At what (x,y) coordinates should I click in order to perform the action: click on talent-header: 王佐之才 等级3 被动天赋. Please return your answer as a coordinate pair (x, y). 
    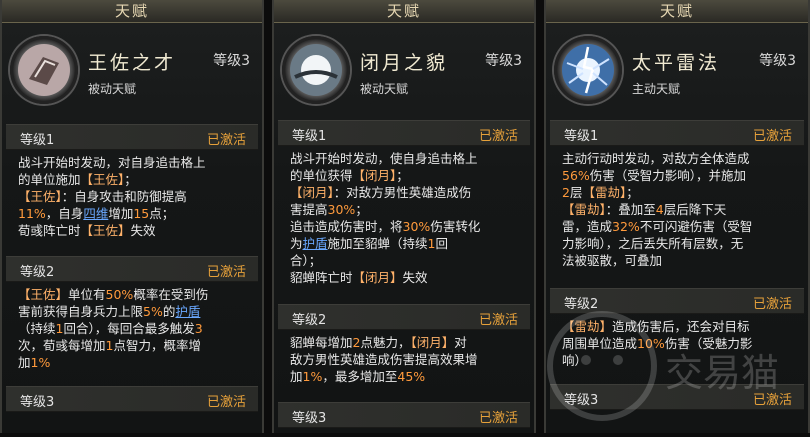
    Looking at the image, I should click on (132, 67).